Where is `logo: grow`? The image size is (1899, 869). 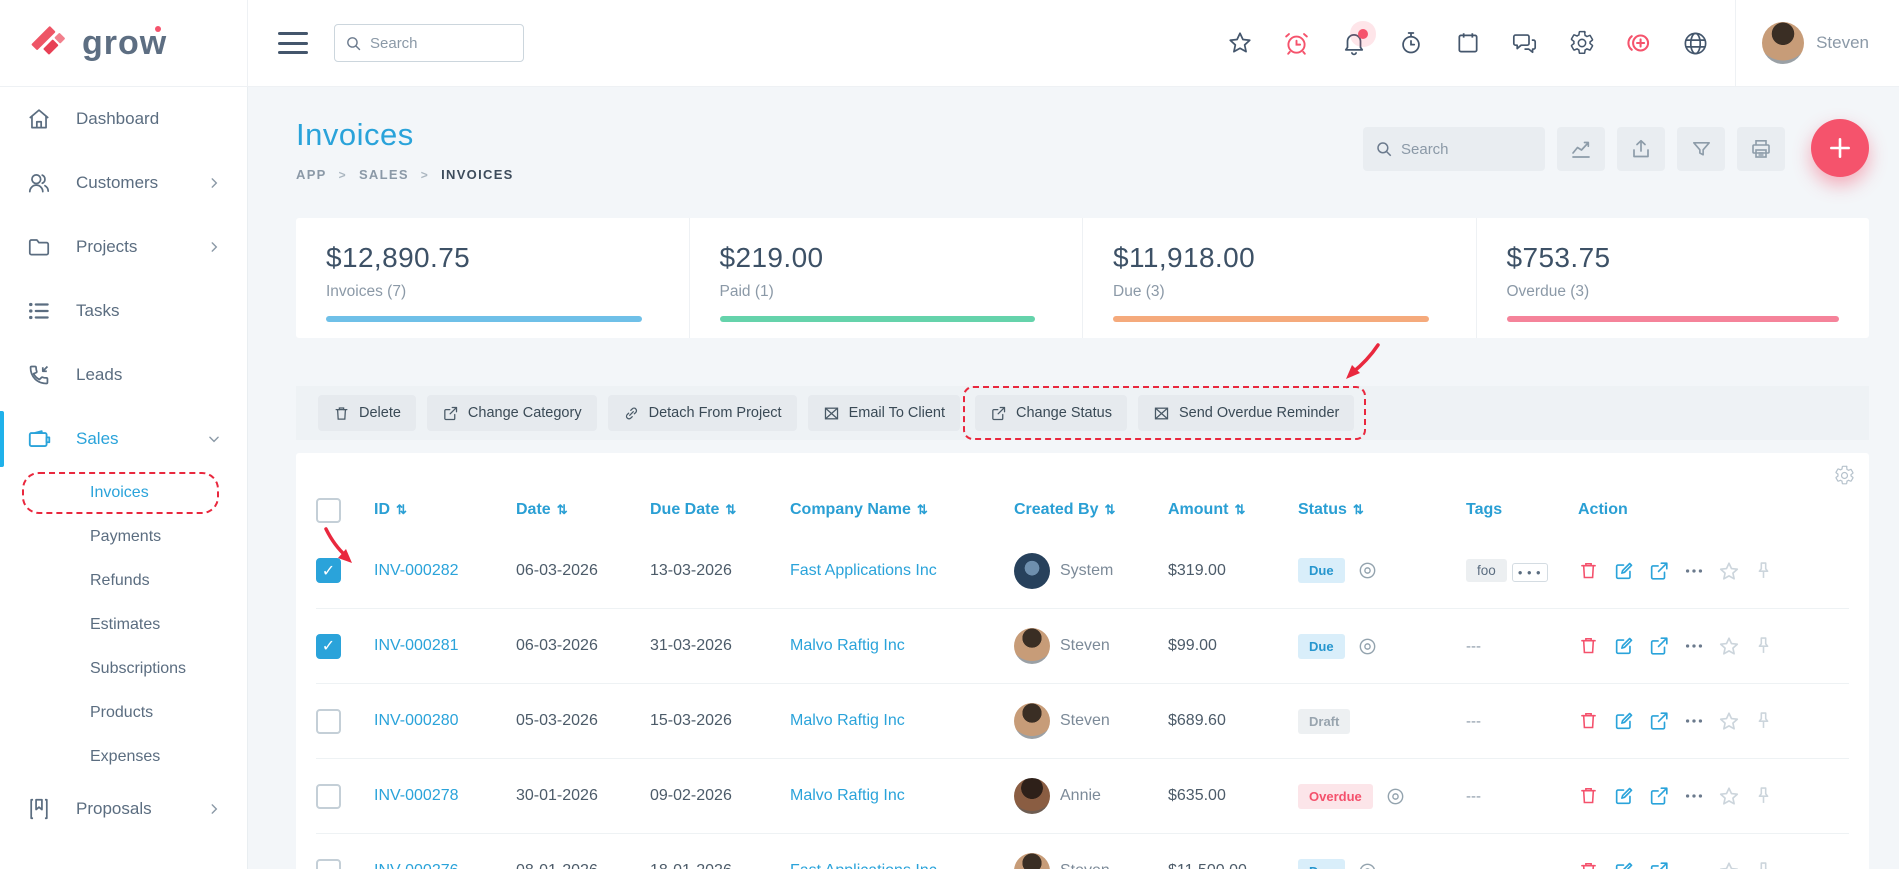 logo: grow is located at coordinates (124, 43).